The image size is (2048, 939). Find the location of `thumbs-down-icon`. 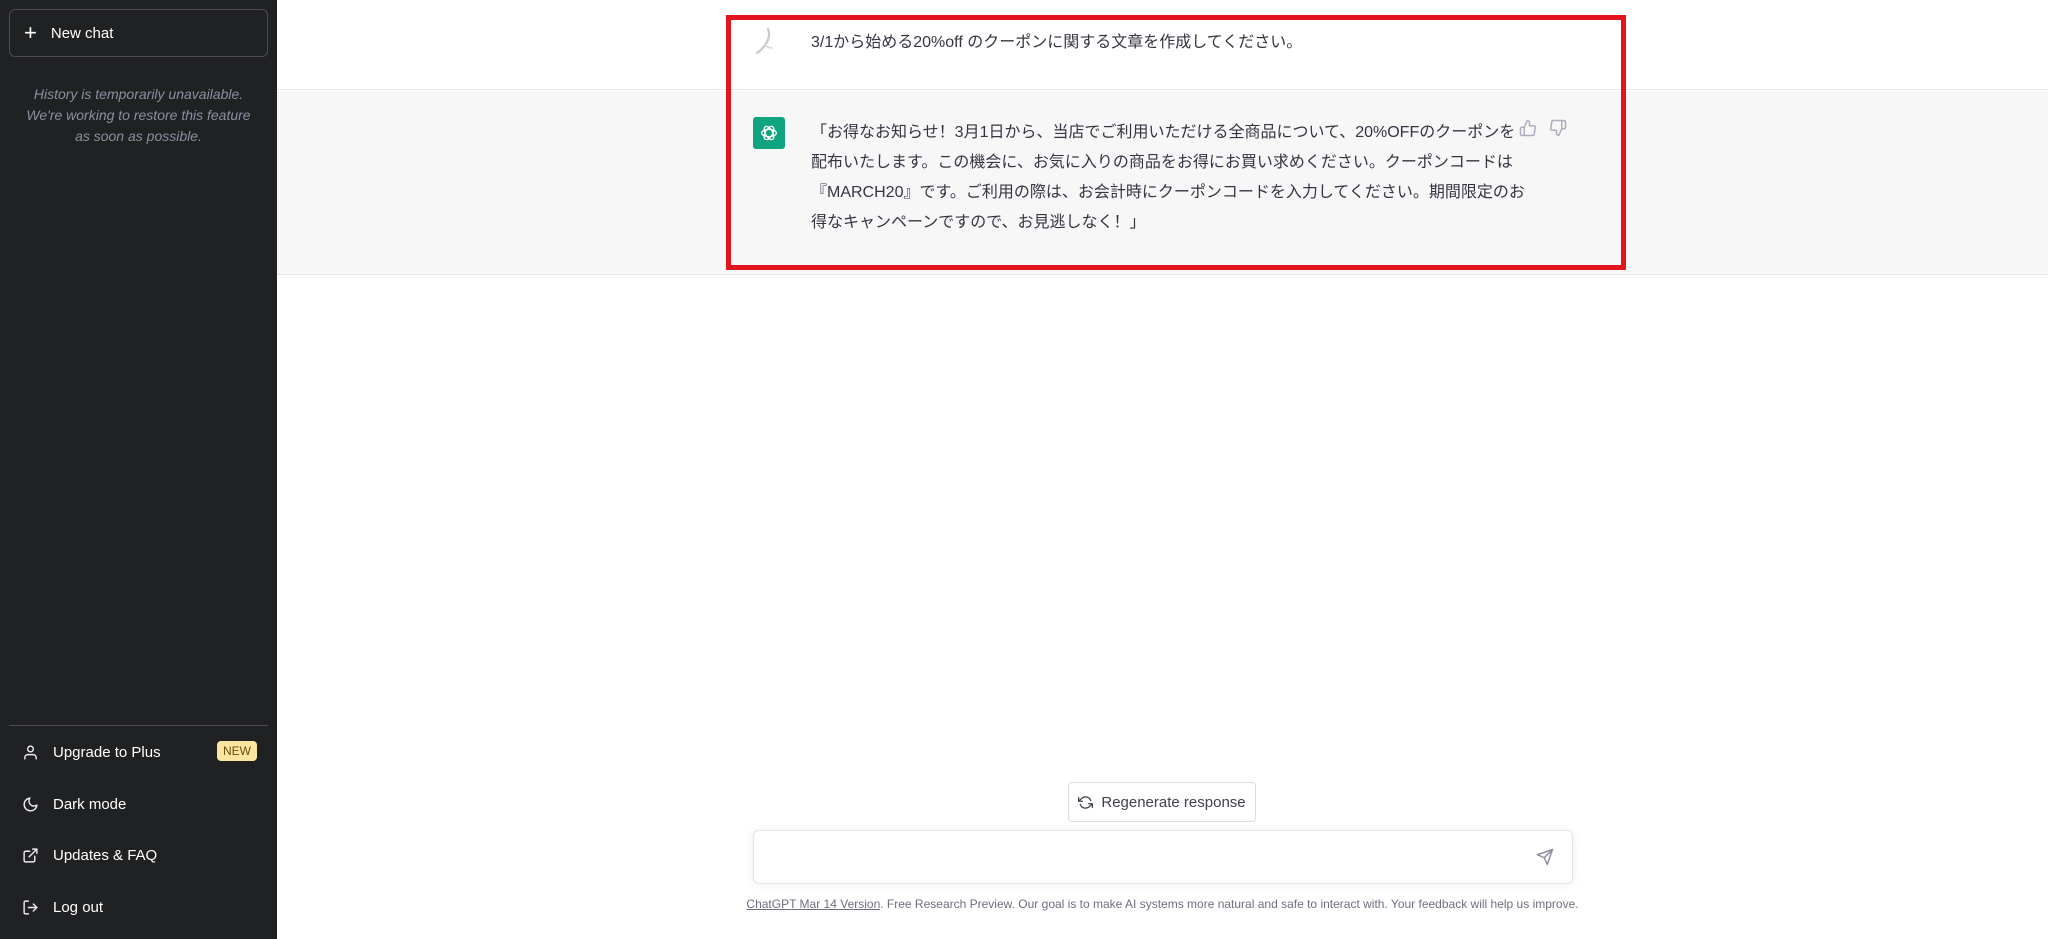

thumbs-down-icon is located at coordinates (1558, 128).